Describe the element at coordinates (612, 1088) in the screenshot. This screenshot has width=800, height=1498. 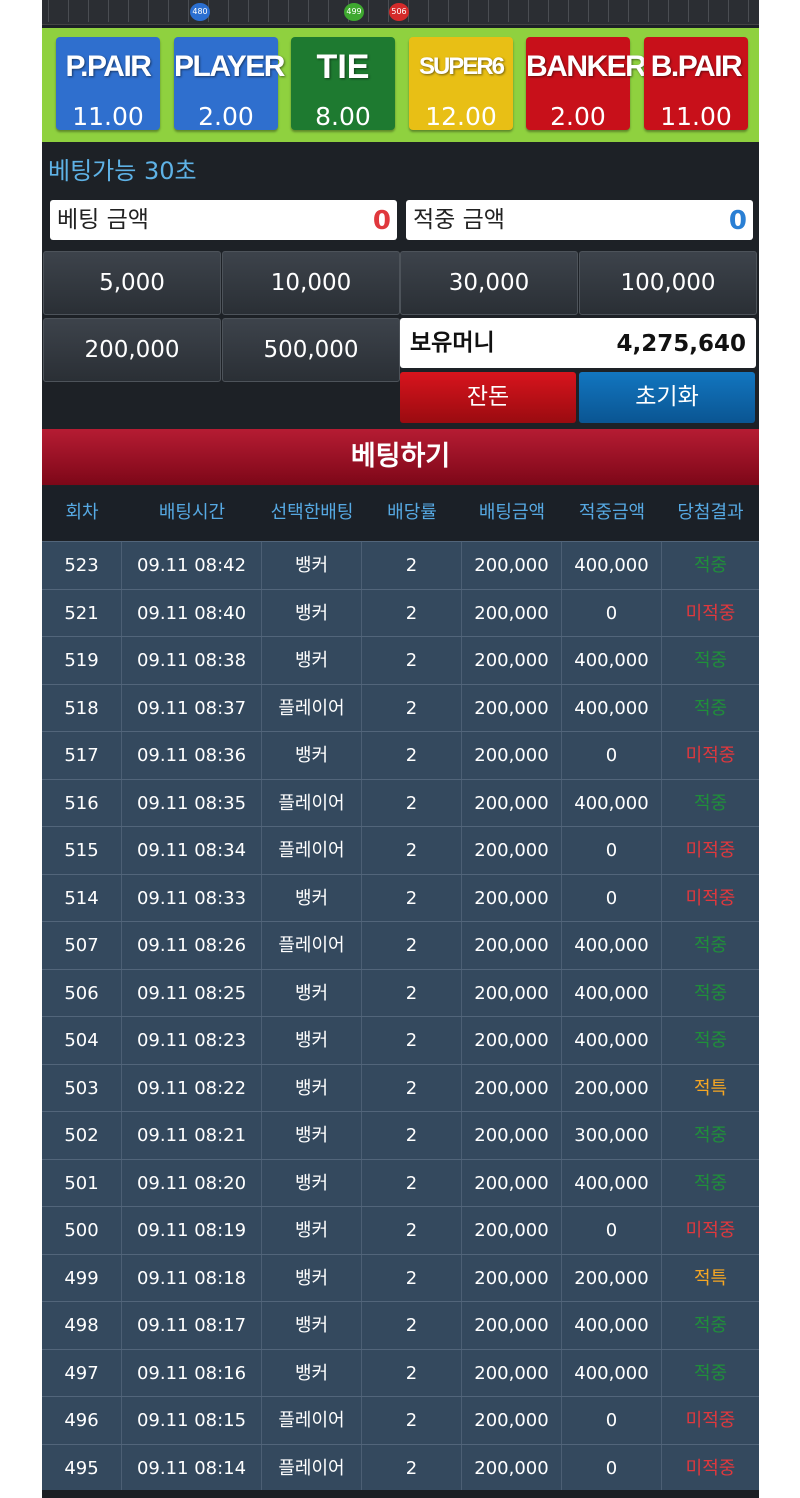
I see `cell-win-amount: 200,000` at that location.